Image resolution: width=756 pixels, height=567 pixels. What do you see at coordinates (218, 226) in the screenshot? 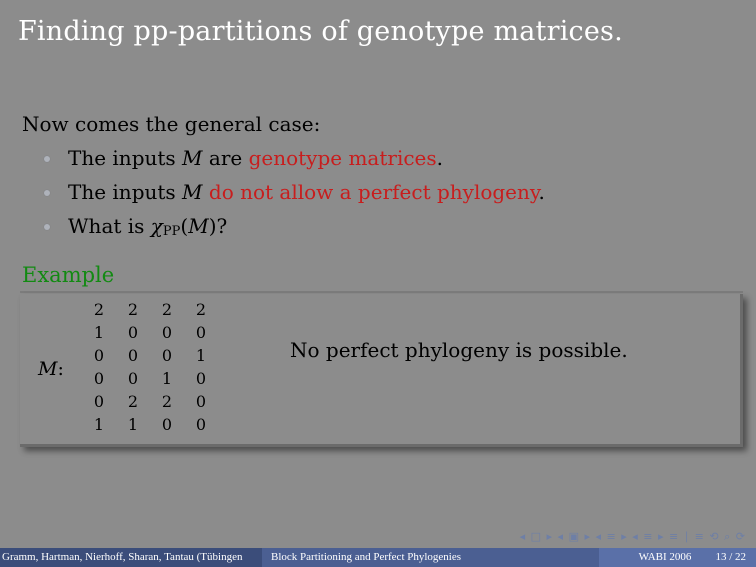
I see `math-paren: )?` at bounding box center [218, 226].